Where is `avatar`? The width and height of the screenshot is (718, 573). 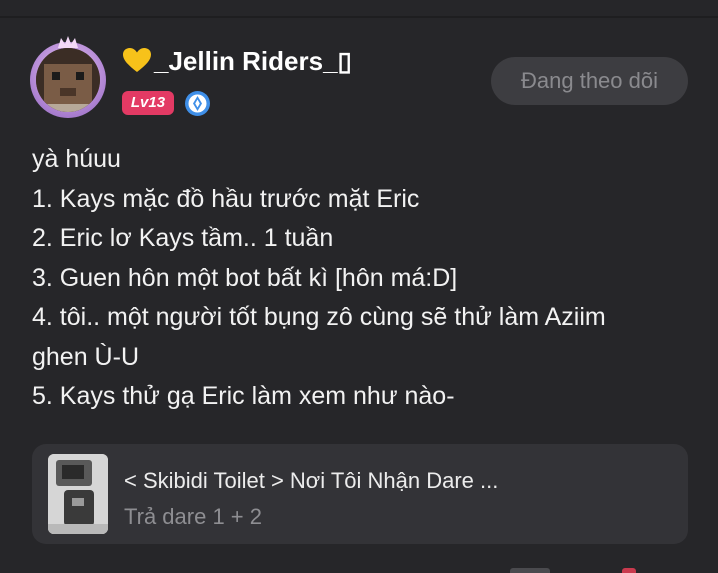 avatar is located at coordinates (68, 79).